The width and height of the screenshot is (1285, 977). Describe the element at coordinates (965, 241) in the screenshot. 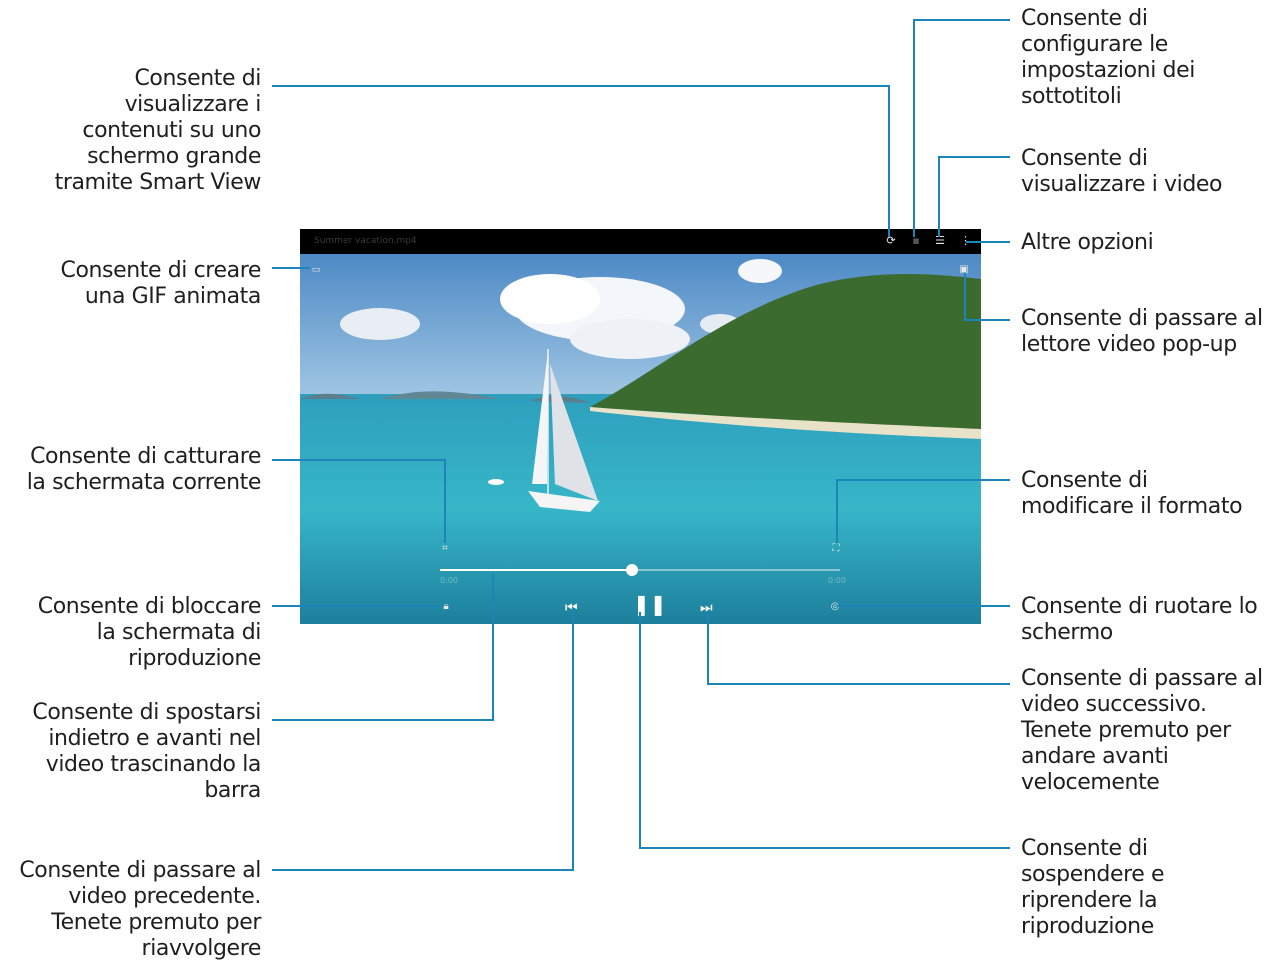

I see `more-options-icon: ⋮` at that location.